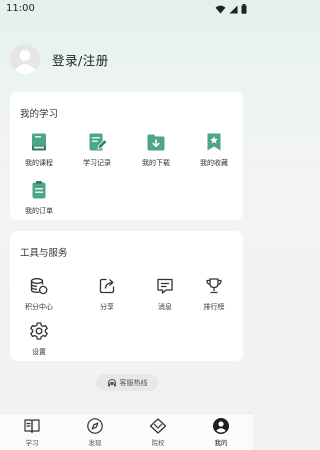 The image size is (320, 450). What do you see at coordinates (32, 443) in the screenshot?
I see `tab-study-label: 学习` at bounding box center [32, 443].